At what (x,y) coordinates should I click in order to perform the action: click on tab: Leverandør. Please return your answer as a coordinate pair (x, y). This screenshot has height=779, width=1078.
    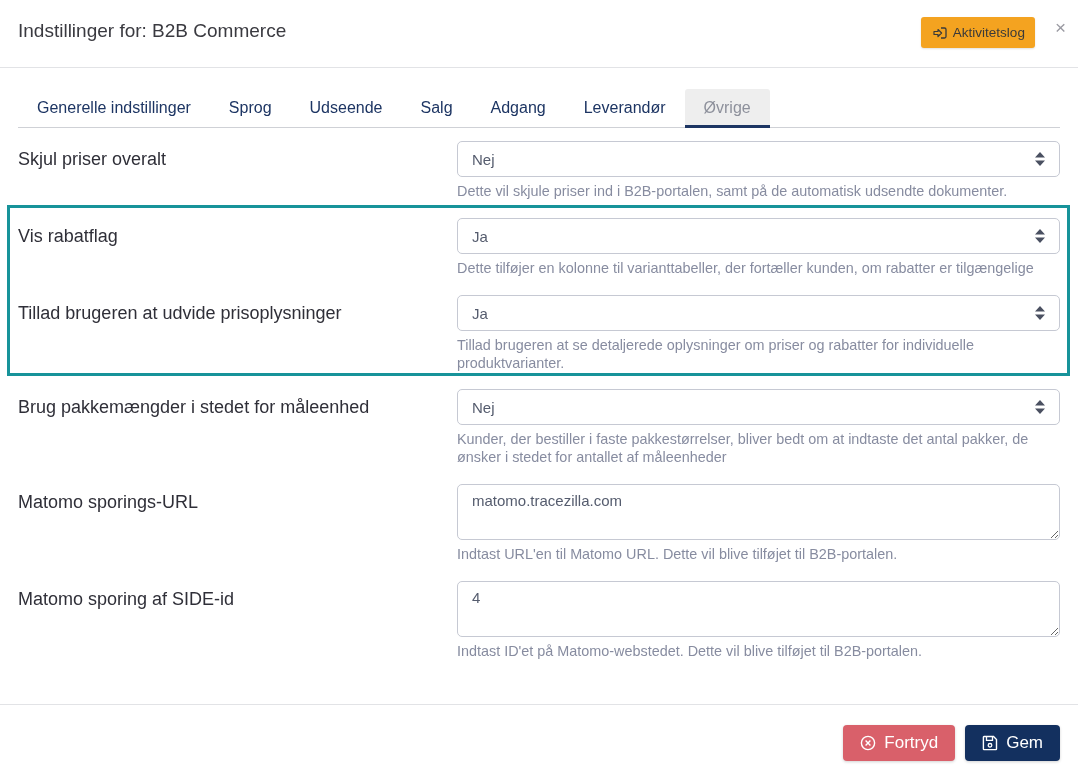
    Looking at the image, I should click on (624, 108).